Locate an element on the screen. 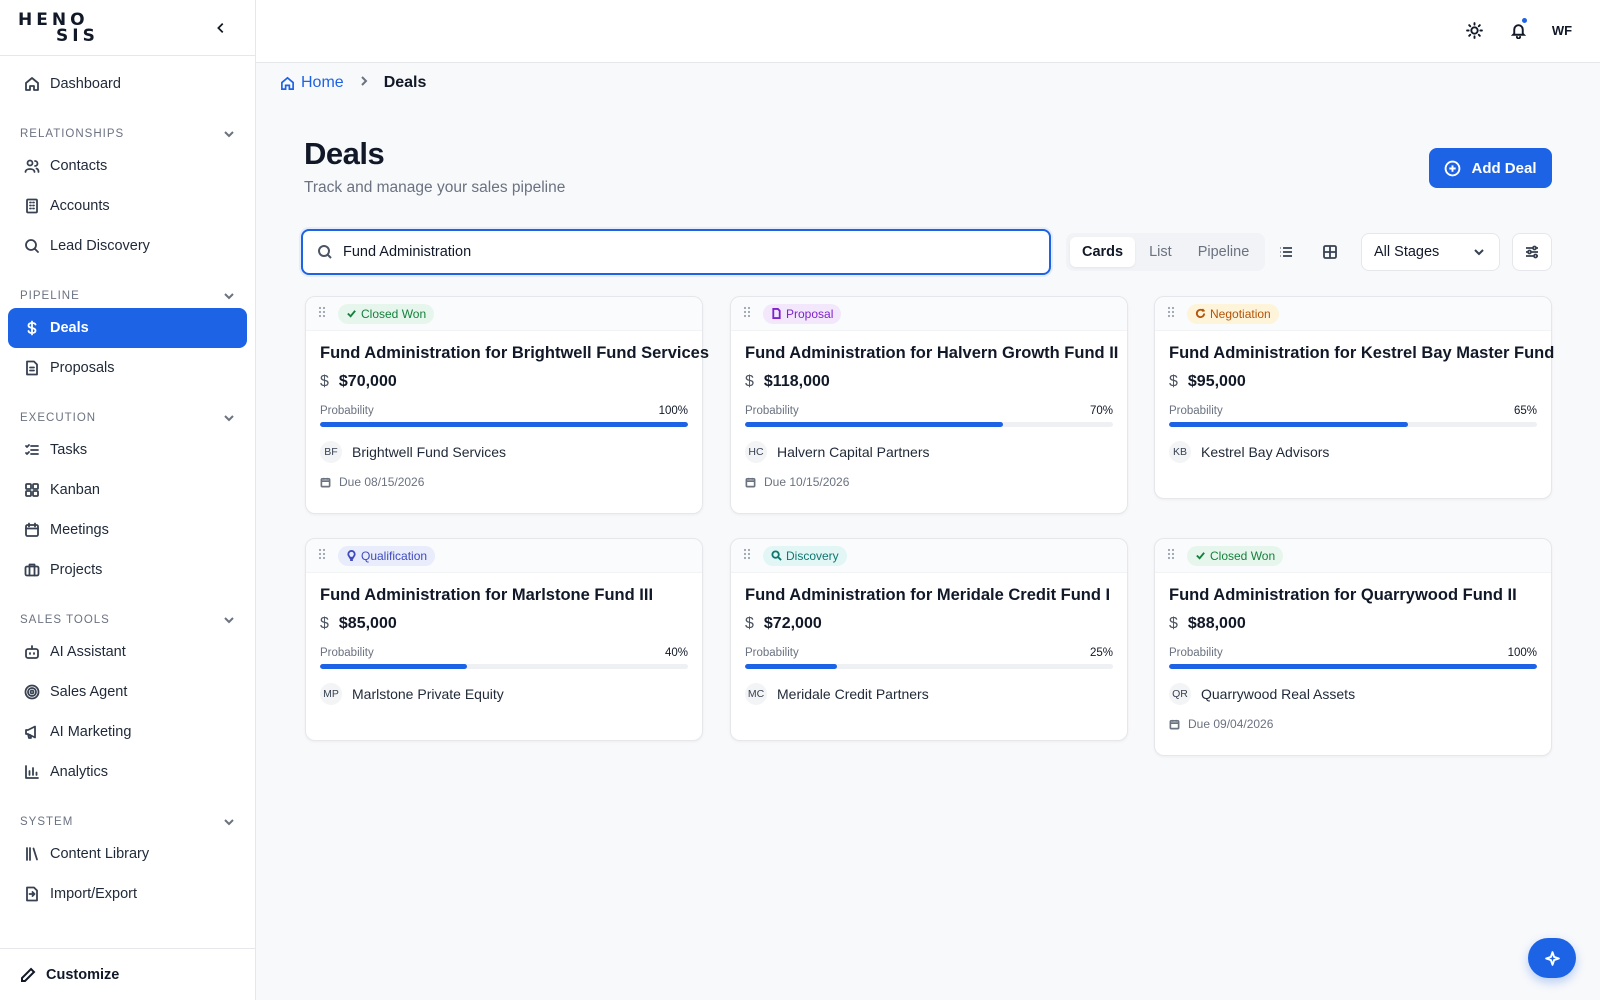 The height and width of the screenshot is (1000, 1600). company-initials-avatar: HC is located at coordinates (756, 452).